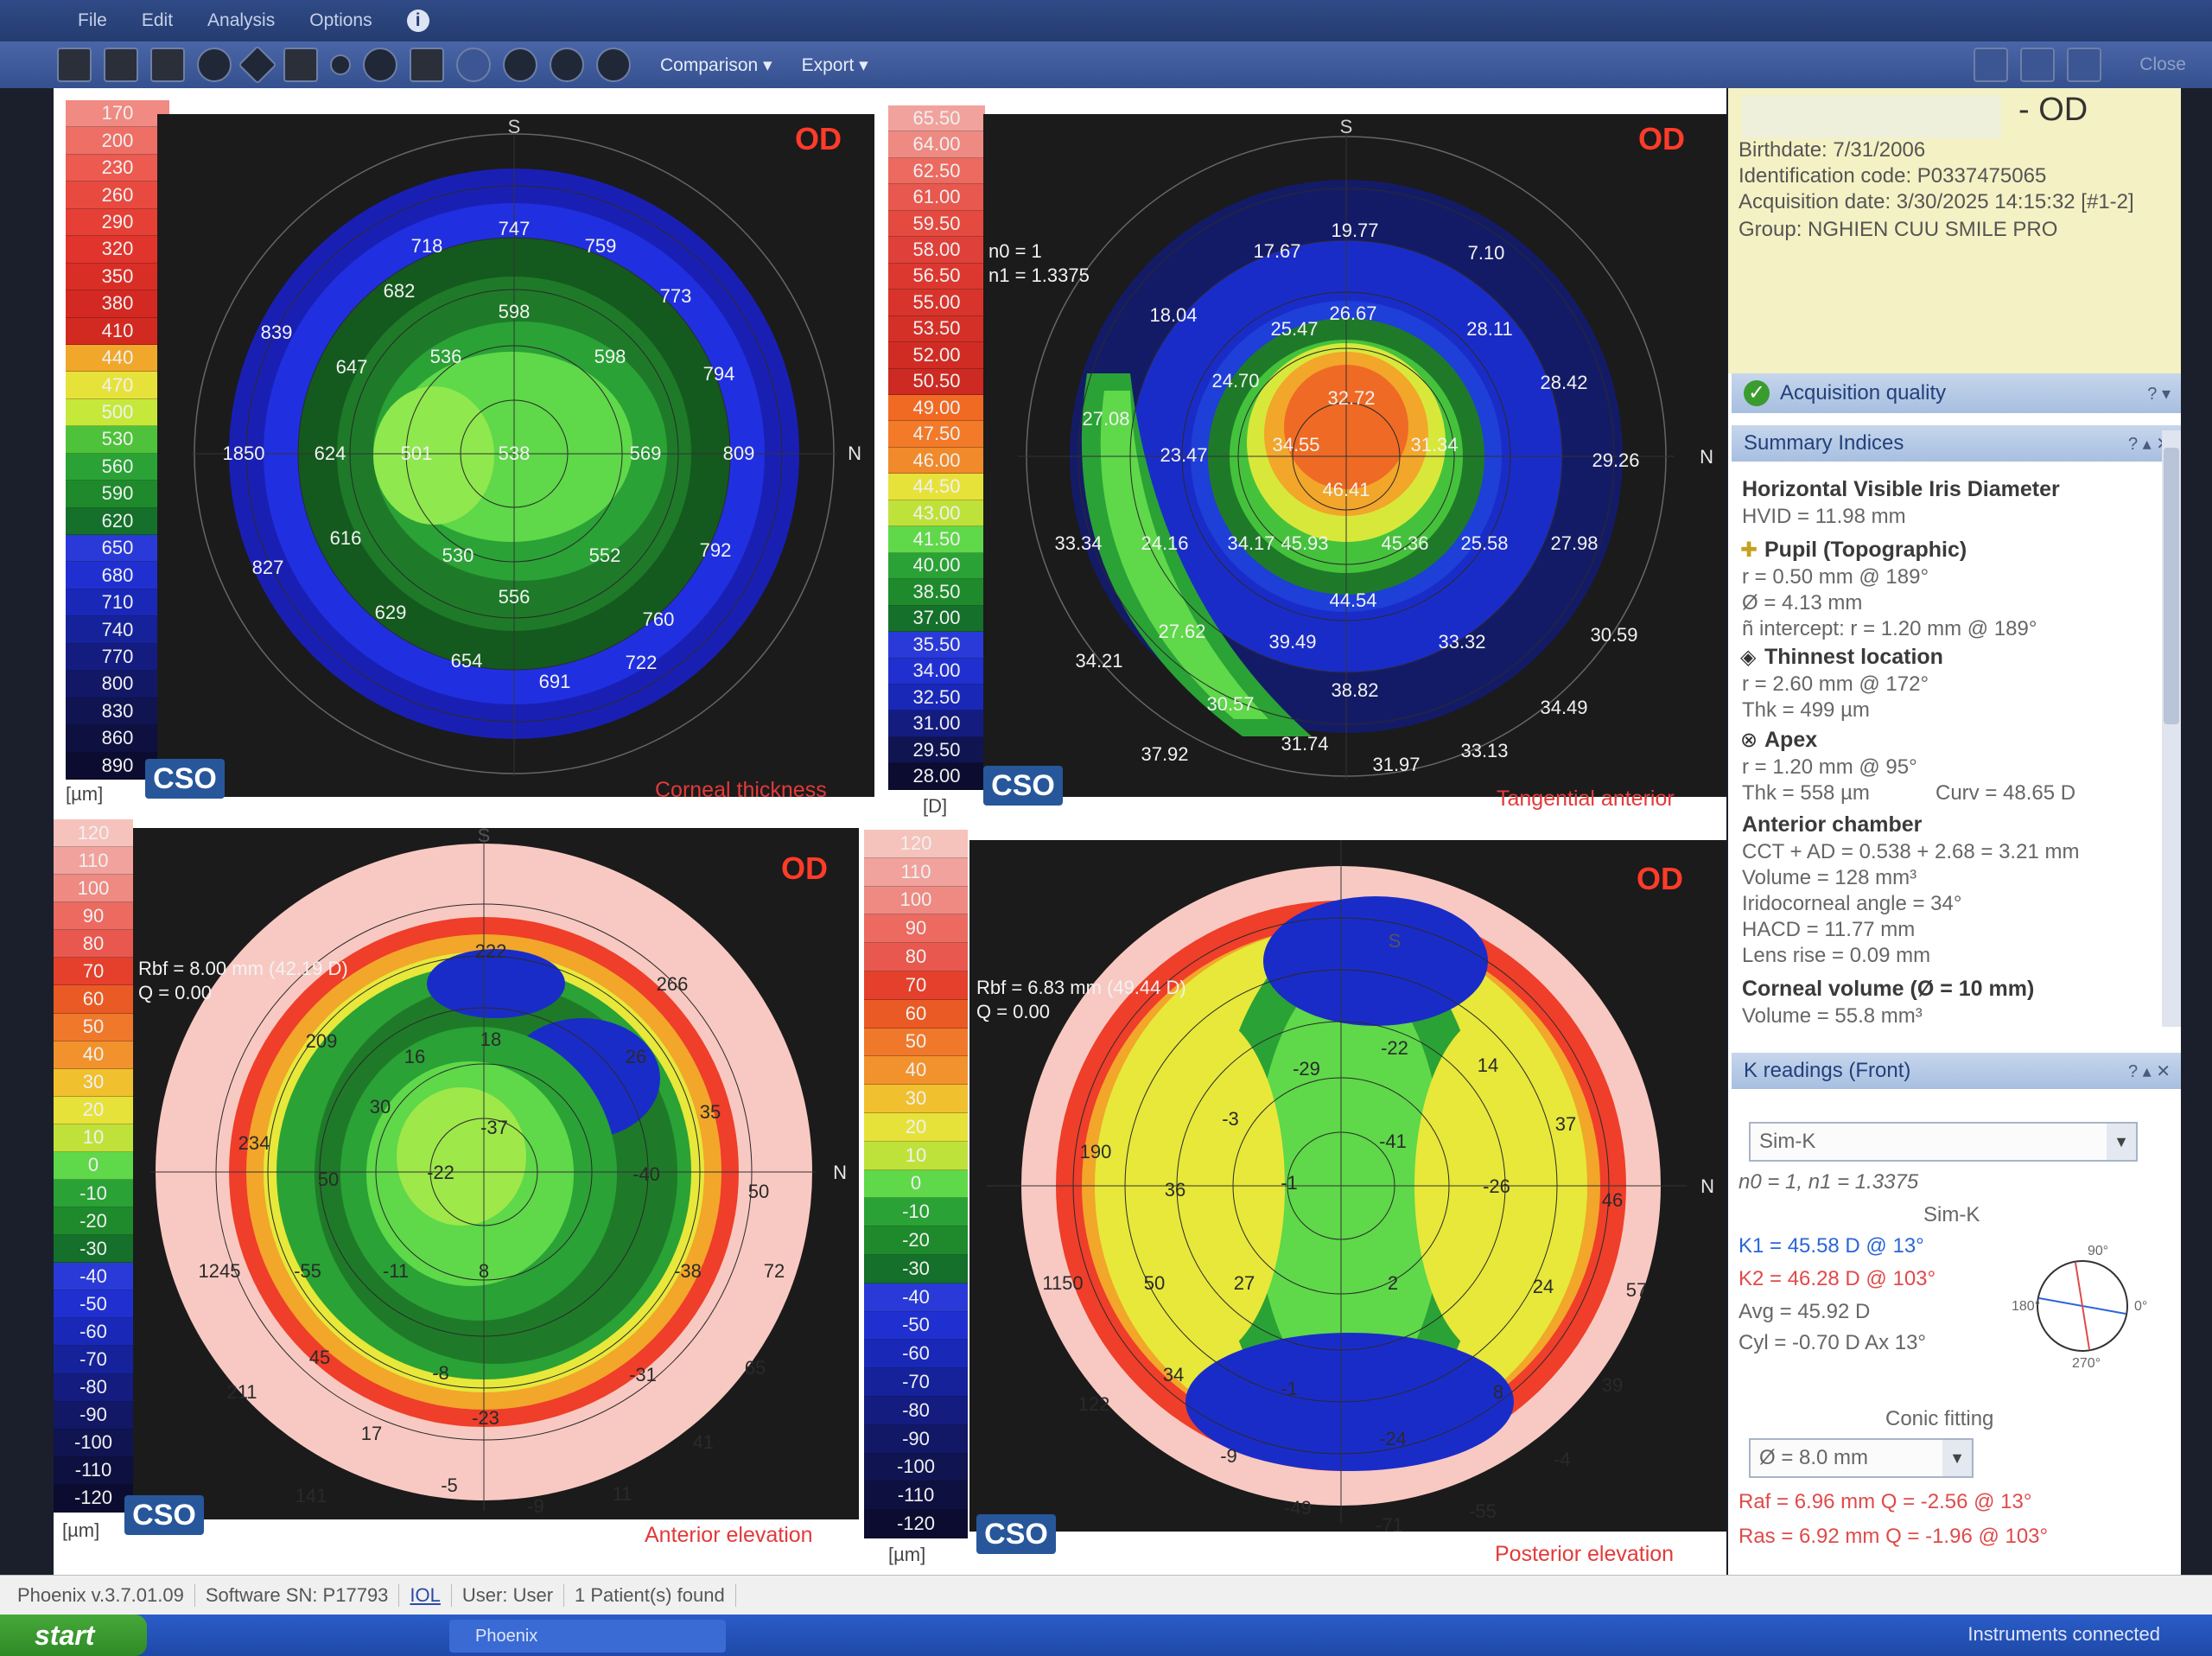 The image size is (2212, 1656). I want to click on map-value: 18.04, so click(1173, 315).